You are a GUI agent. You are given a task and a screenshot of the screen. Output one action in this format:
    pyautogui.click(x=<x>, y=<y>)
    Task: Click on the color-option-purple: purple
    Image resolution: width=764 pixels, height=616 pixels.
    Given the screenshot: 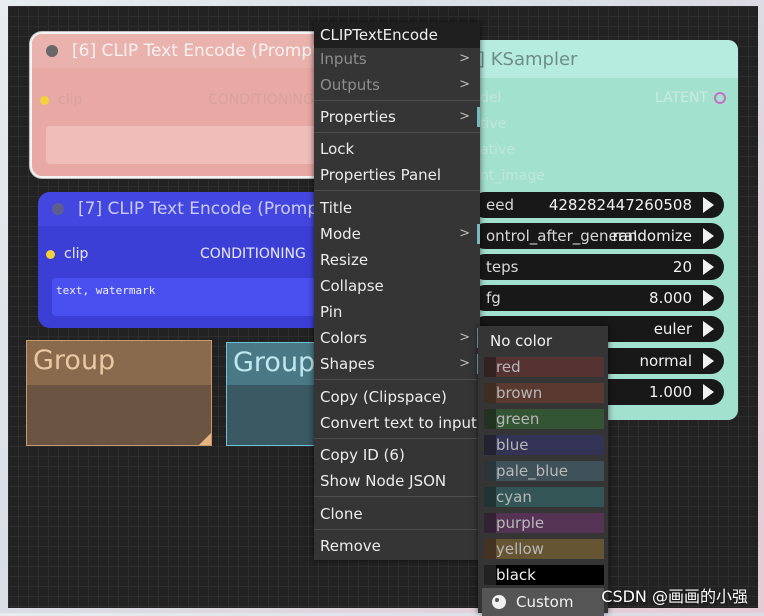 What is the action you would take?
    pyautogui.click(x=544, y=523)
    